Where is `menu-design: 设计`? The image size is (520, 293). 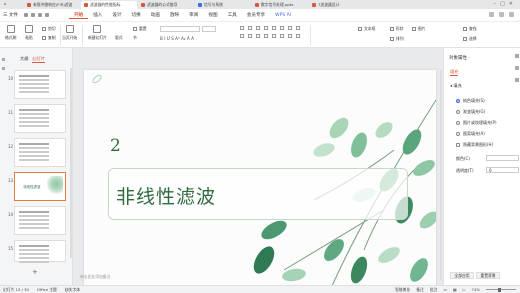 menu-design: 设计 is located at coordinates (116, 15).